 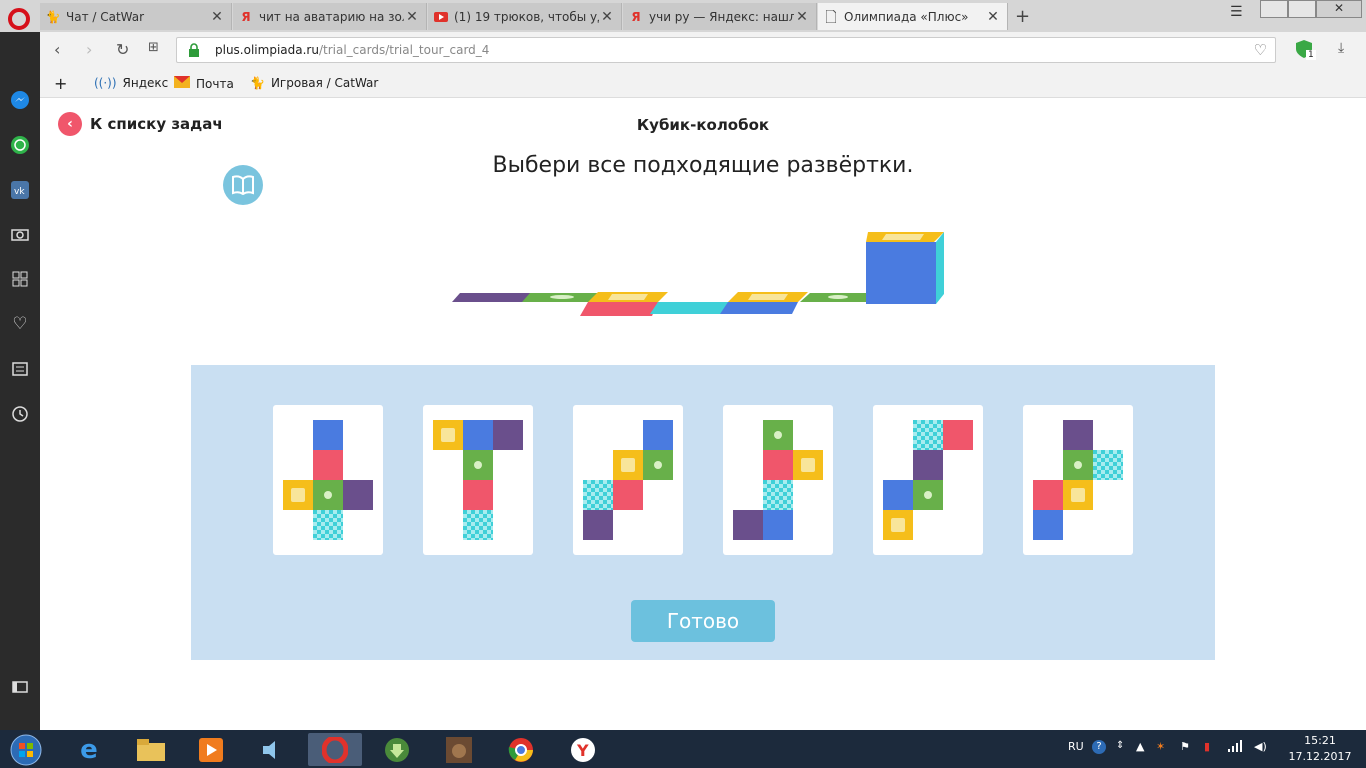 I want to click on tab-youtube: (1) 19 трюков, чтобы удив ✕, so click(x=525, y=16).